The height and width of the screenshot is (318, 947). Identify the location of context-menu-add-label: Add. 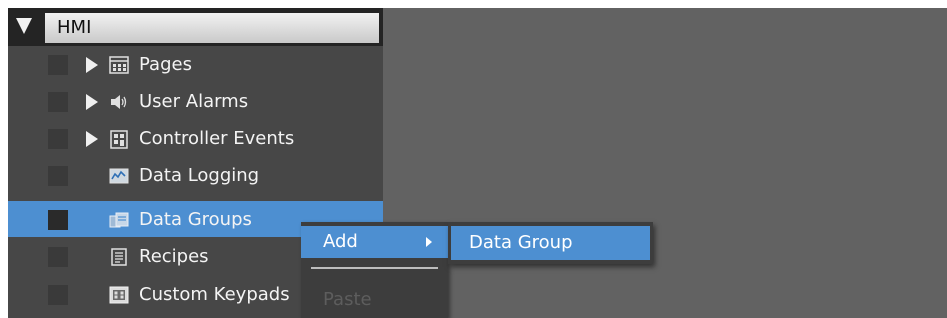
(340, 241).